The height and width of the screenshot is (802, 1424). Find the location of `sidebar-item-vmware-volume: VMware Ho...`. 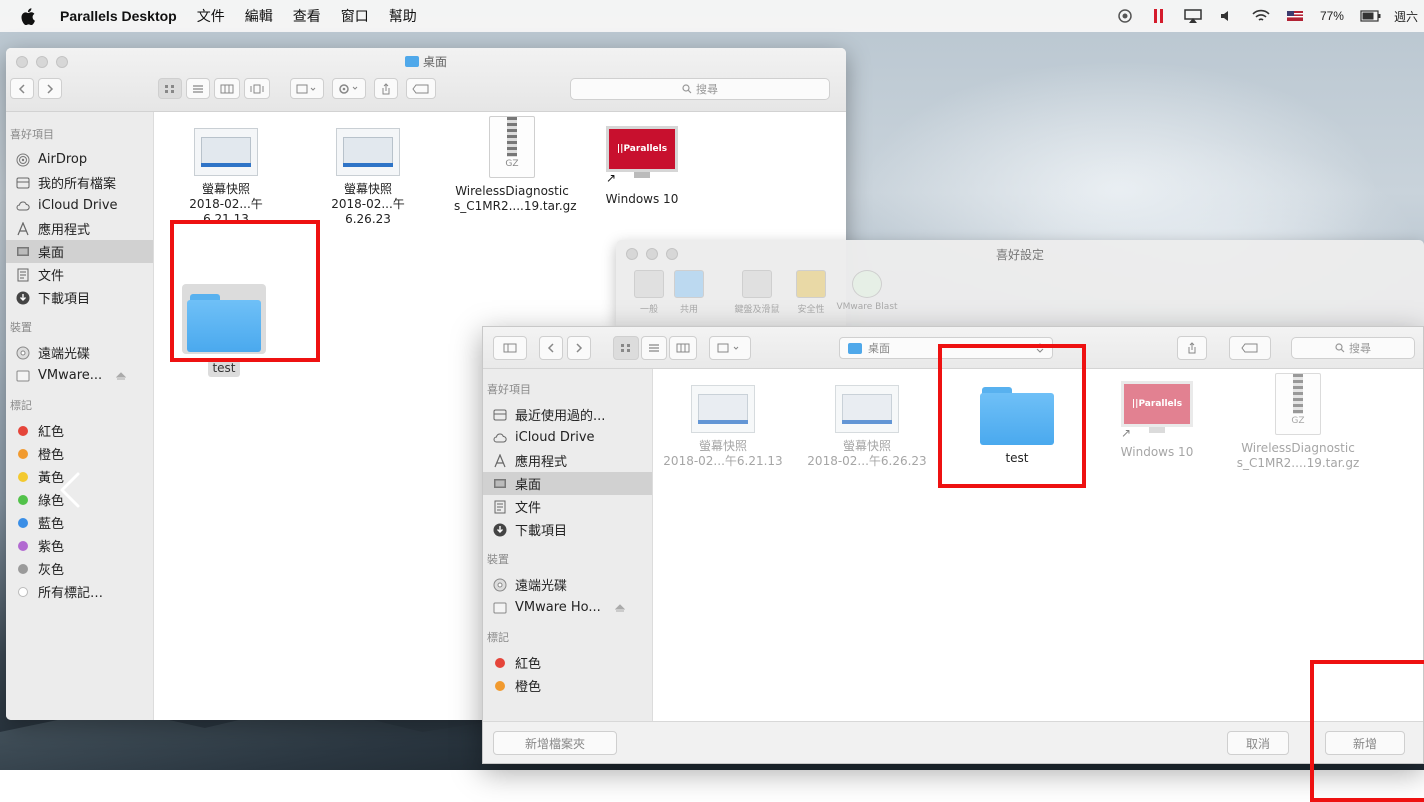

sidebar-item-vmware-volume: VMware Ho... is located at coordinates (567, 607).